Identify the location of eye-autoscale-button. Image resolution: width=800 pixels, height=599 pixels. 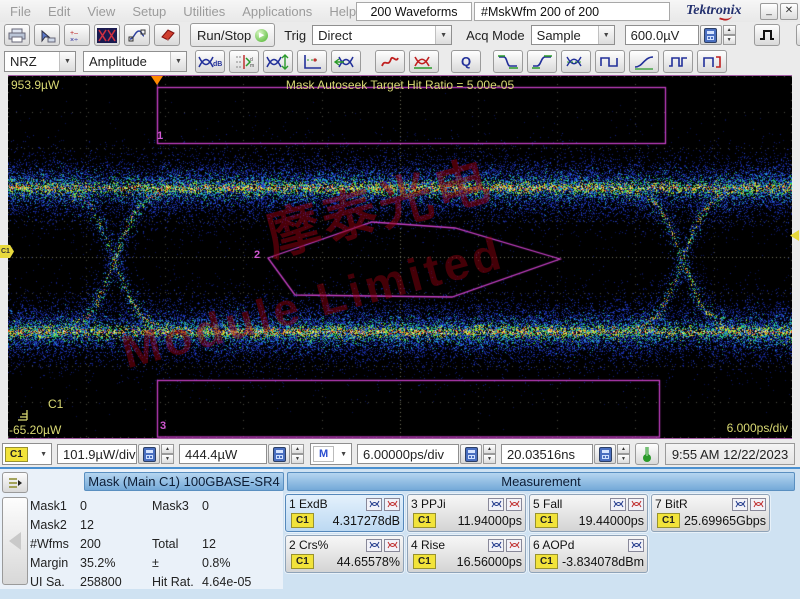
(278, 61).